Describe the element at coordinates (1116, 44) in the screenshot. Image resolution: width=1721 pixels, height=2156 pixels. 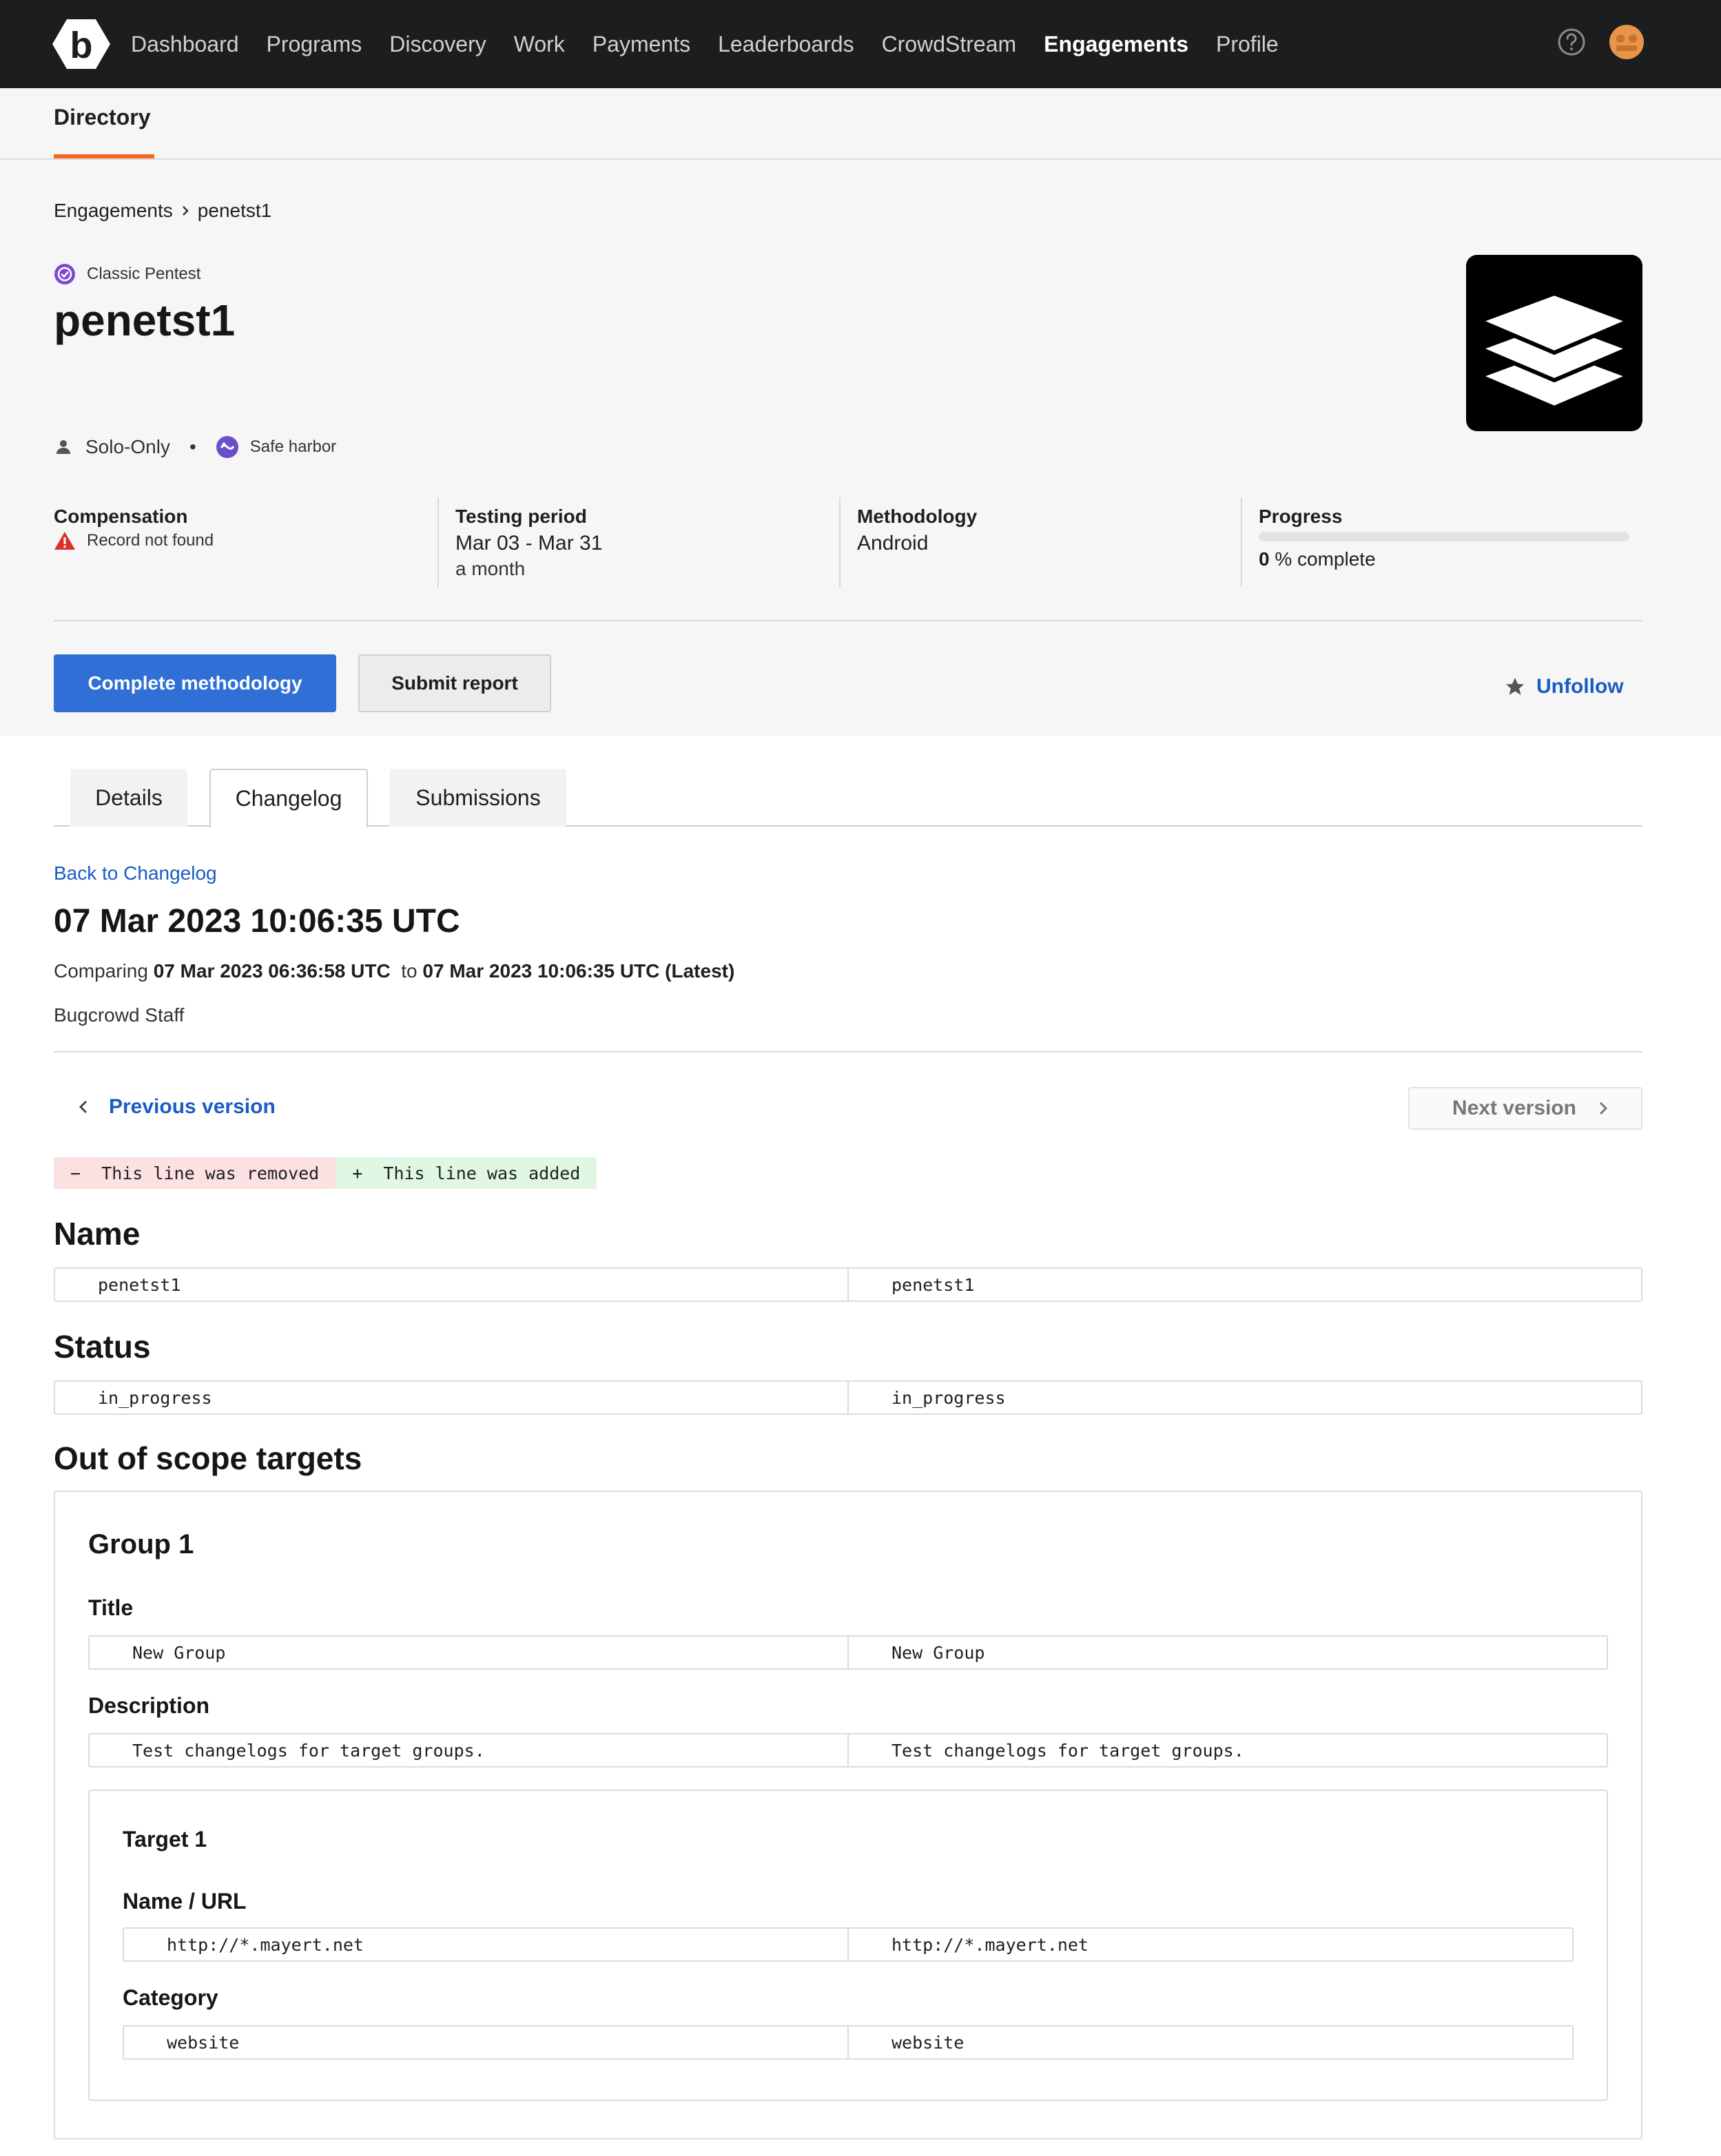
I see `nav-item-engagements: Engagements` at that location.